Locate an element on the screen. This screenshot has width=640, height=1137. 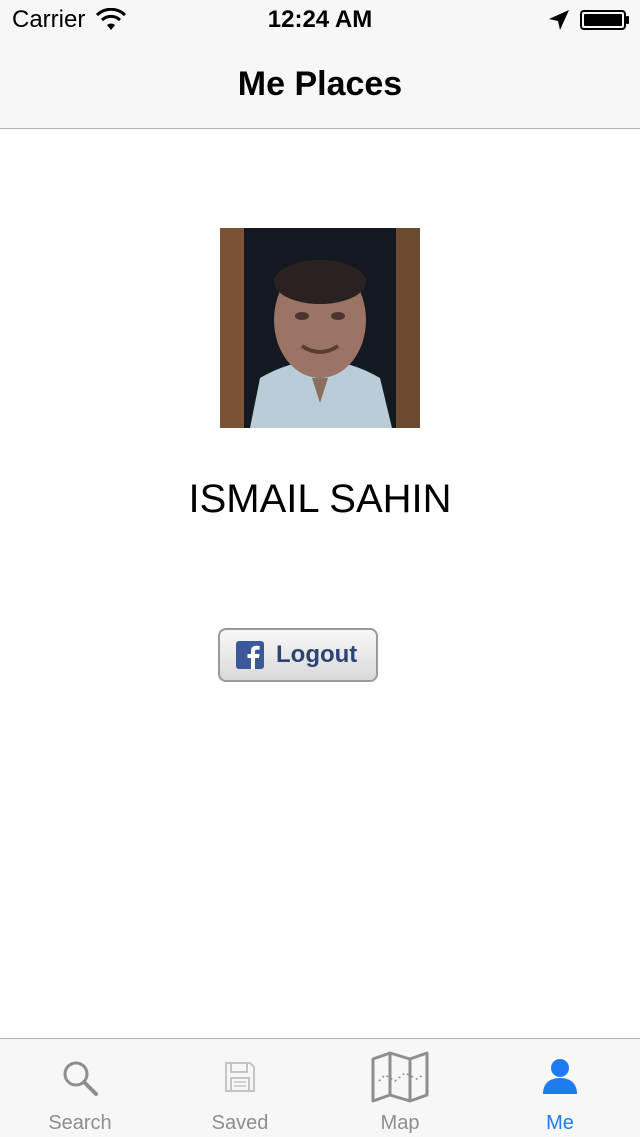
floppy-disk-icon is located at coordinates (240, 1077).